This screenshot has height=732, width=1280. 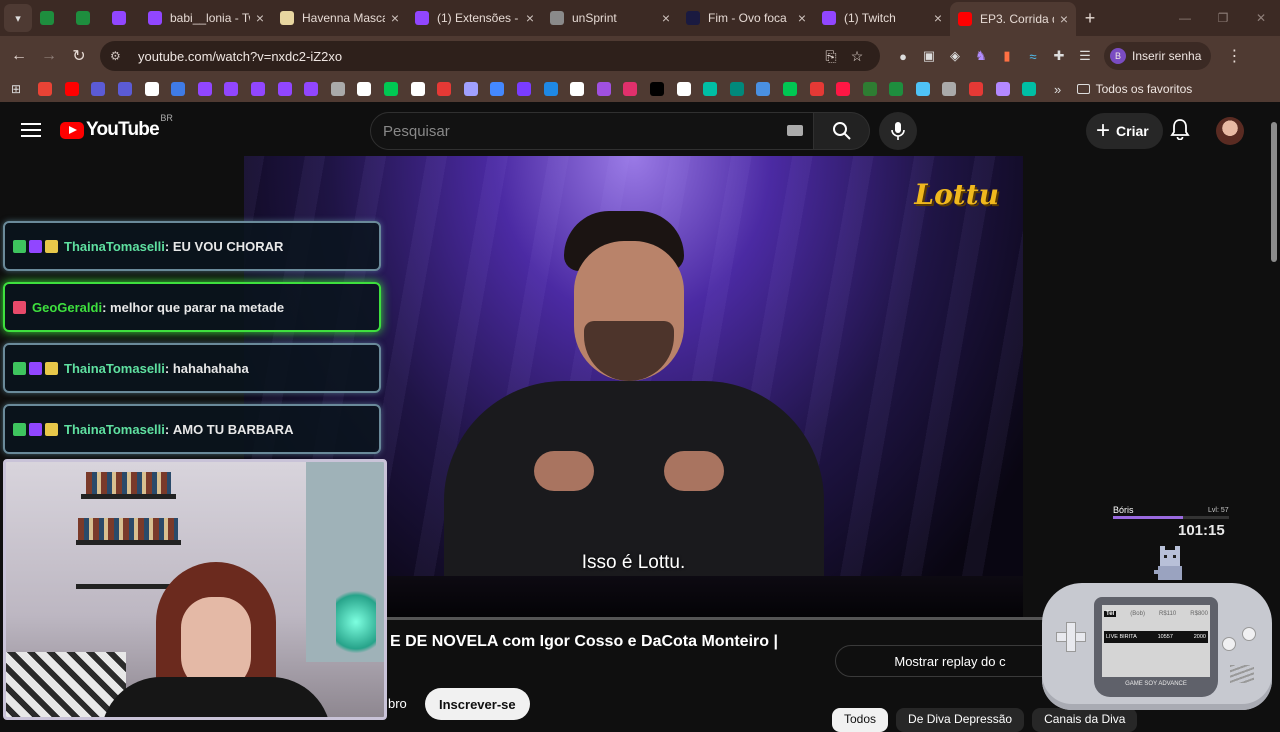 I want to click on join-member-button: bro, so click(x=397, y=703).